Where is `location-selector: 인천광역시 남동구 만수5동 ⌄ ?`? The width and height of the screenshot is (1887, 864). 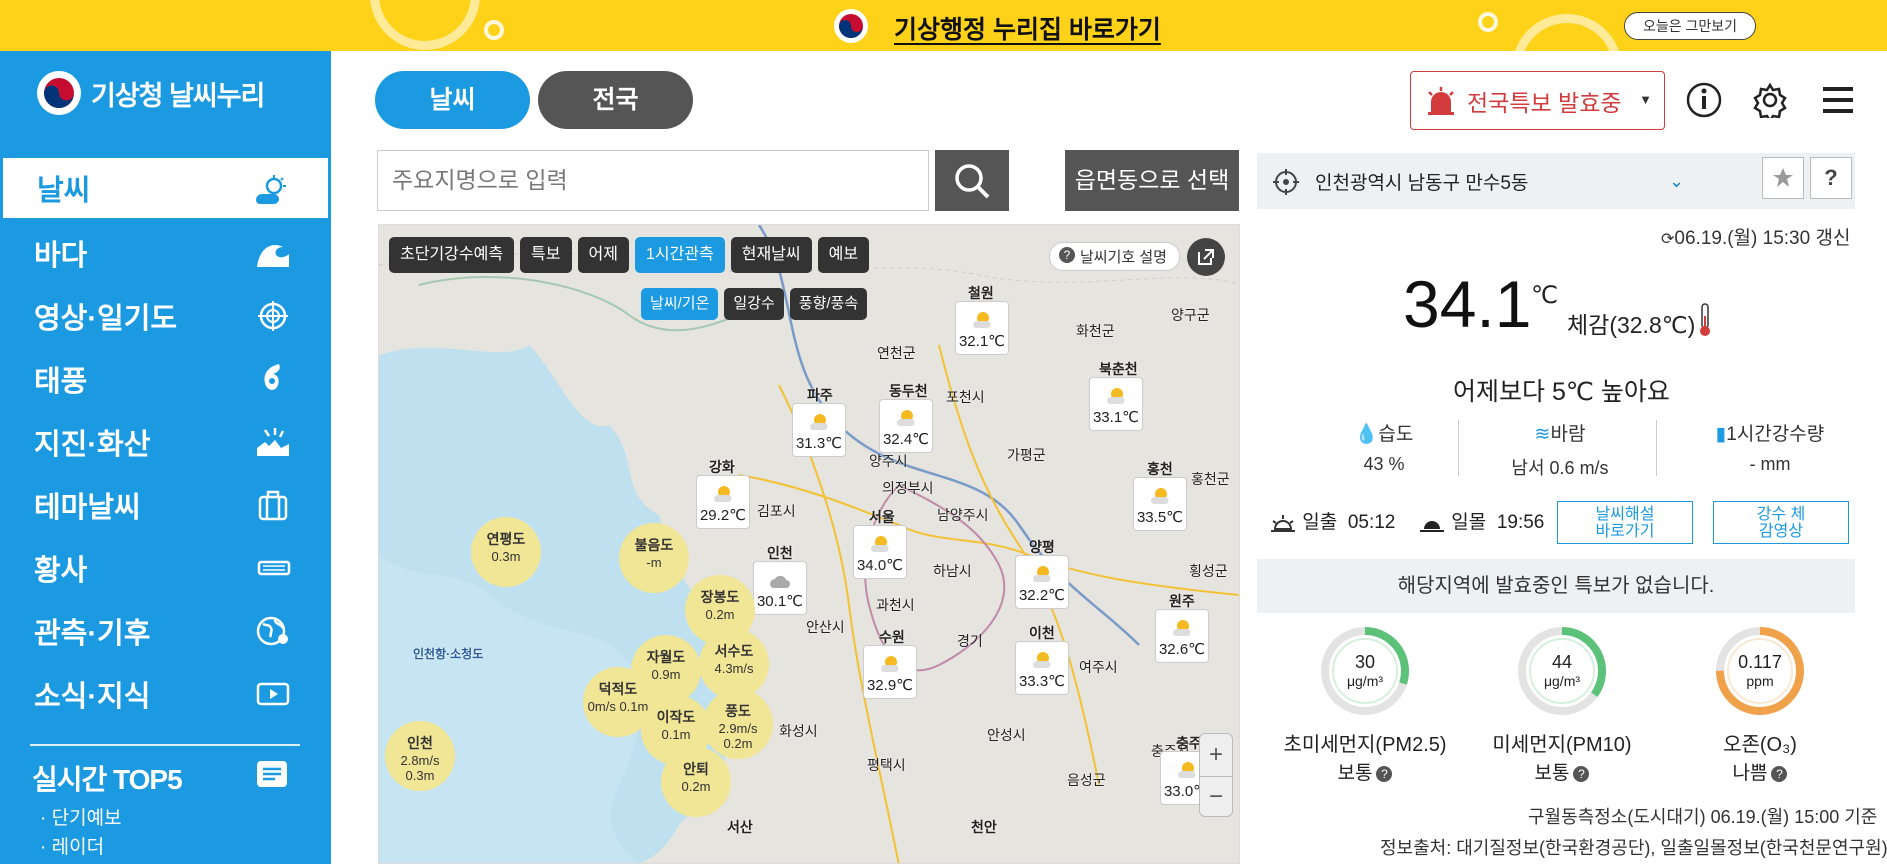
location-selector: 인천광역시 남동구 만수5동 ⌄ ? is located at coordinates (1556, 181).